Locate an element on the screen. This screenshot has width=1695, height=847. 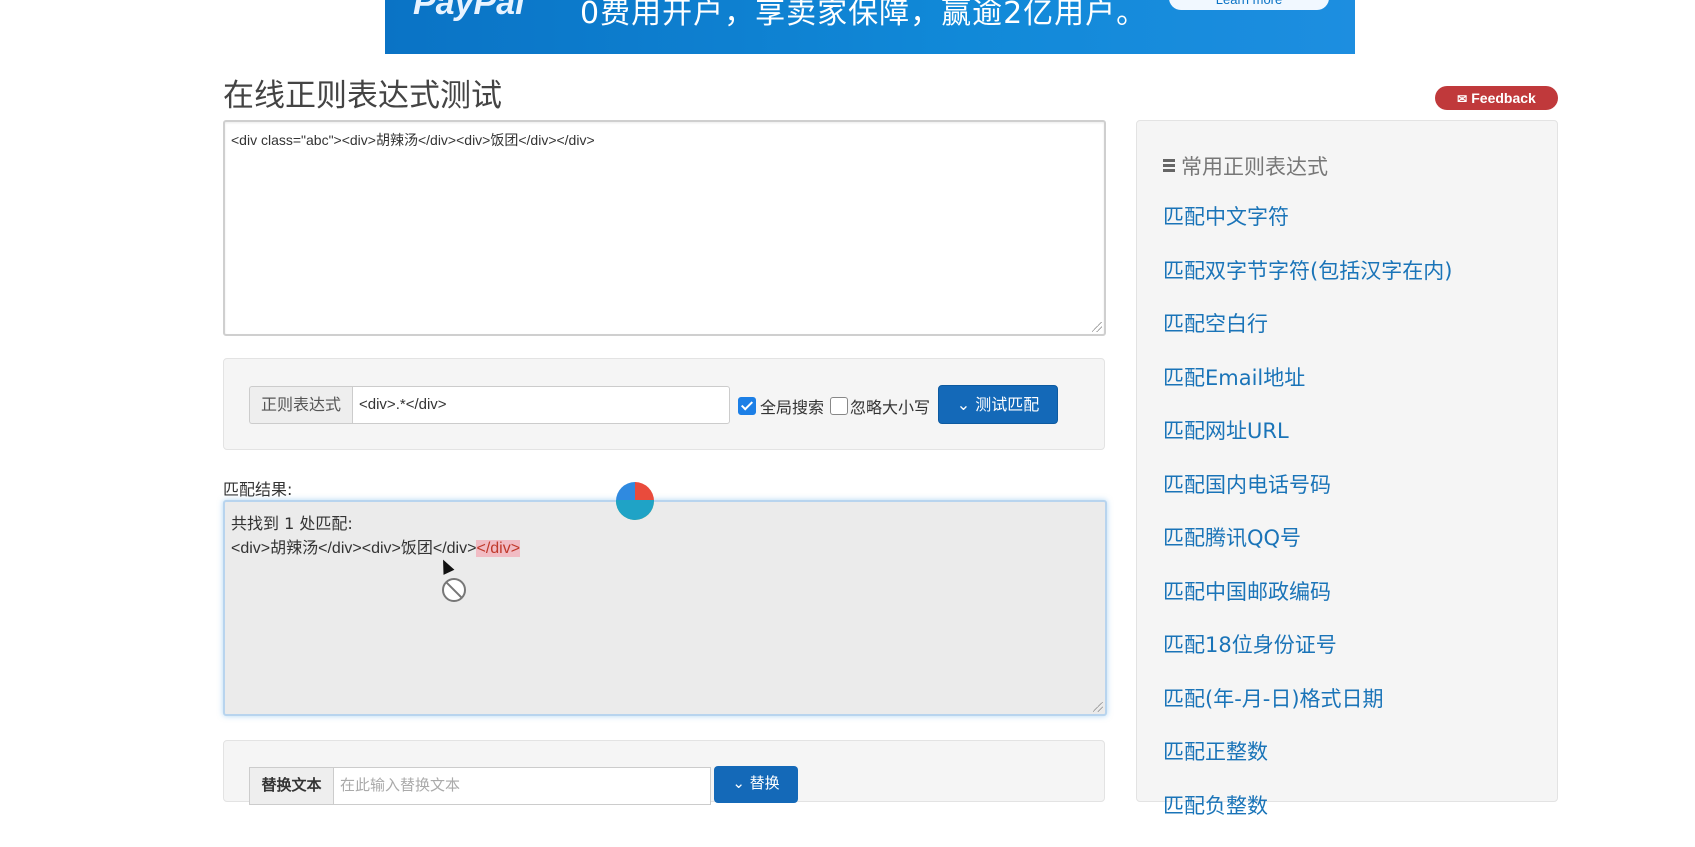
replace-label: 替换 is located at coordinates (765, 783).